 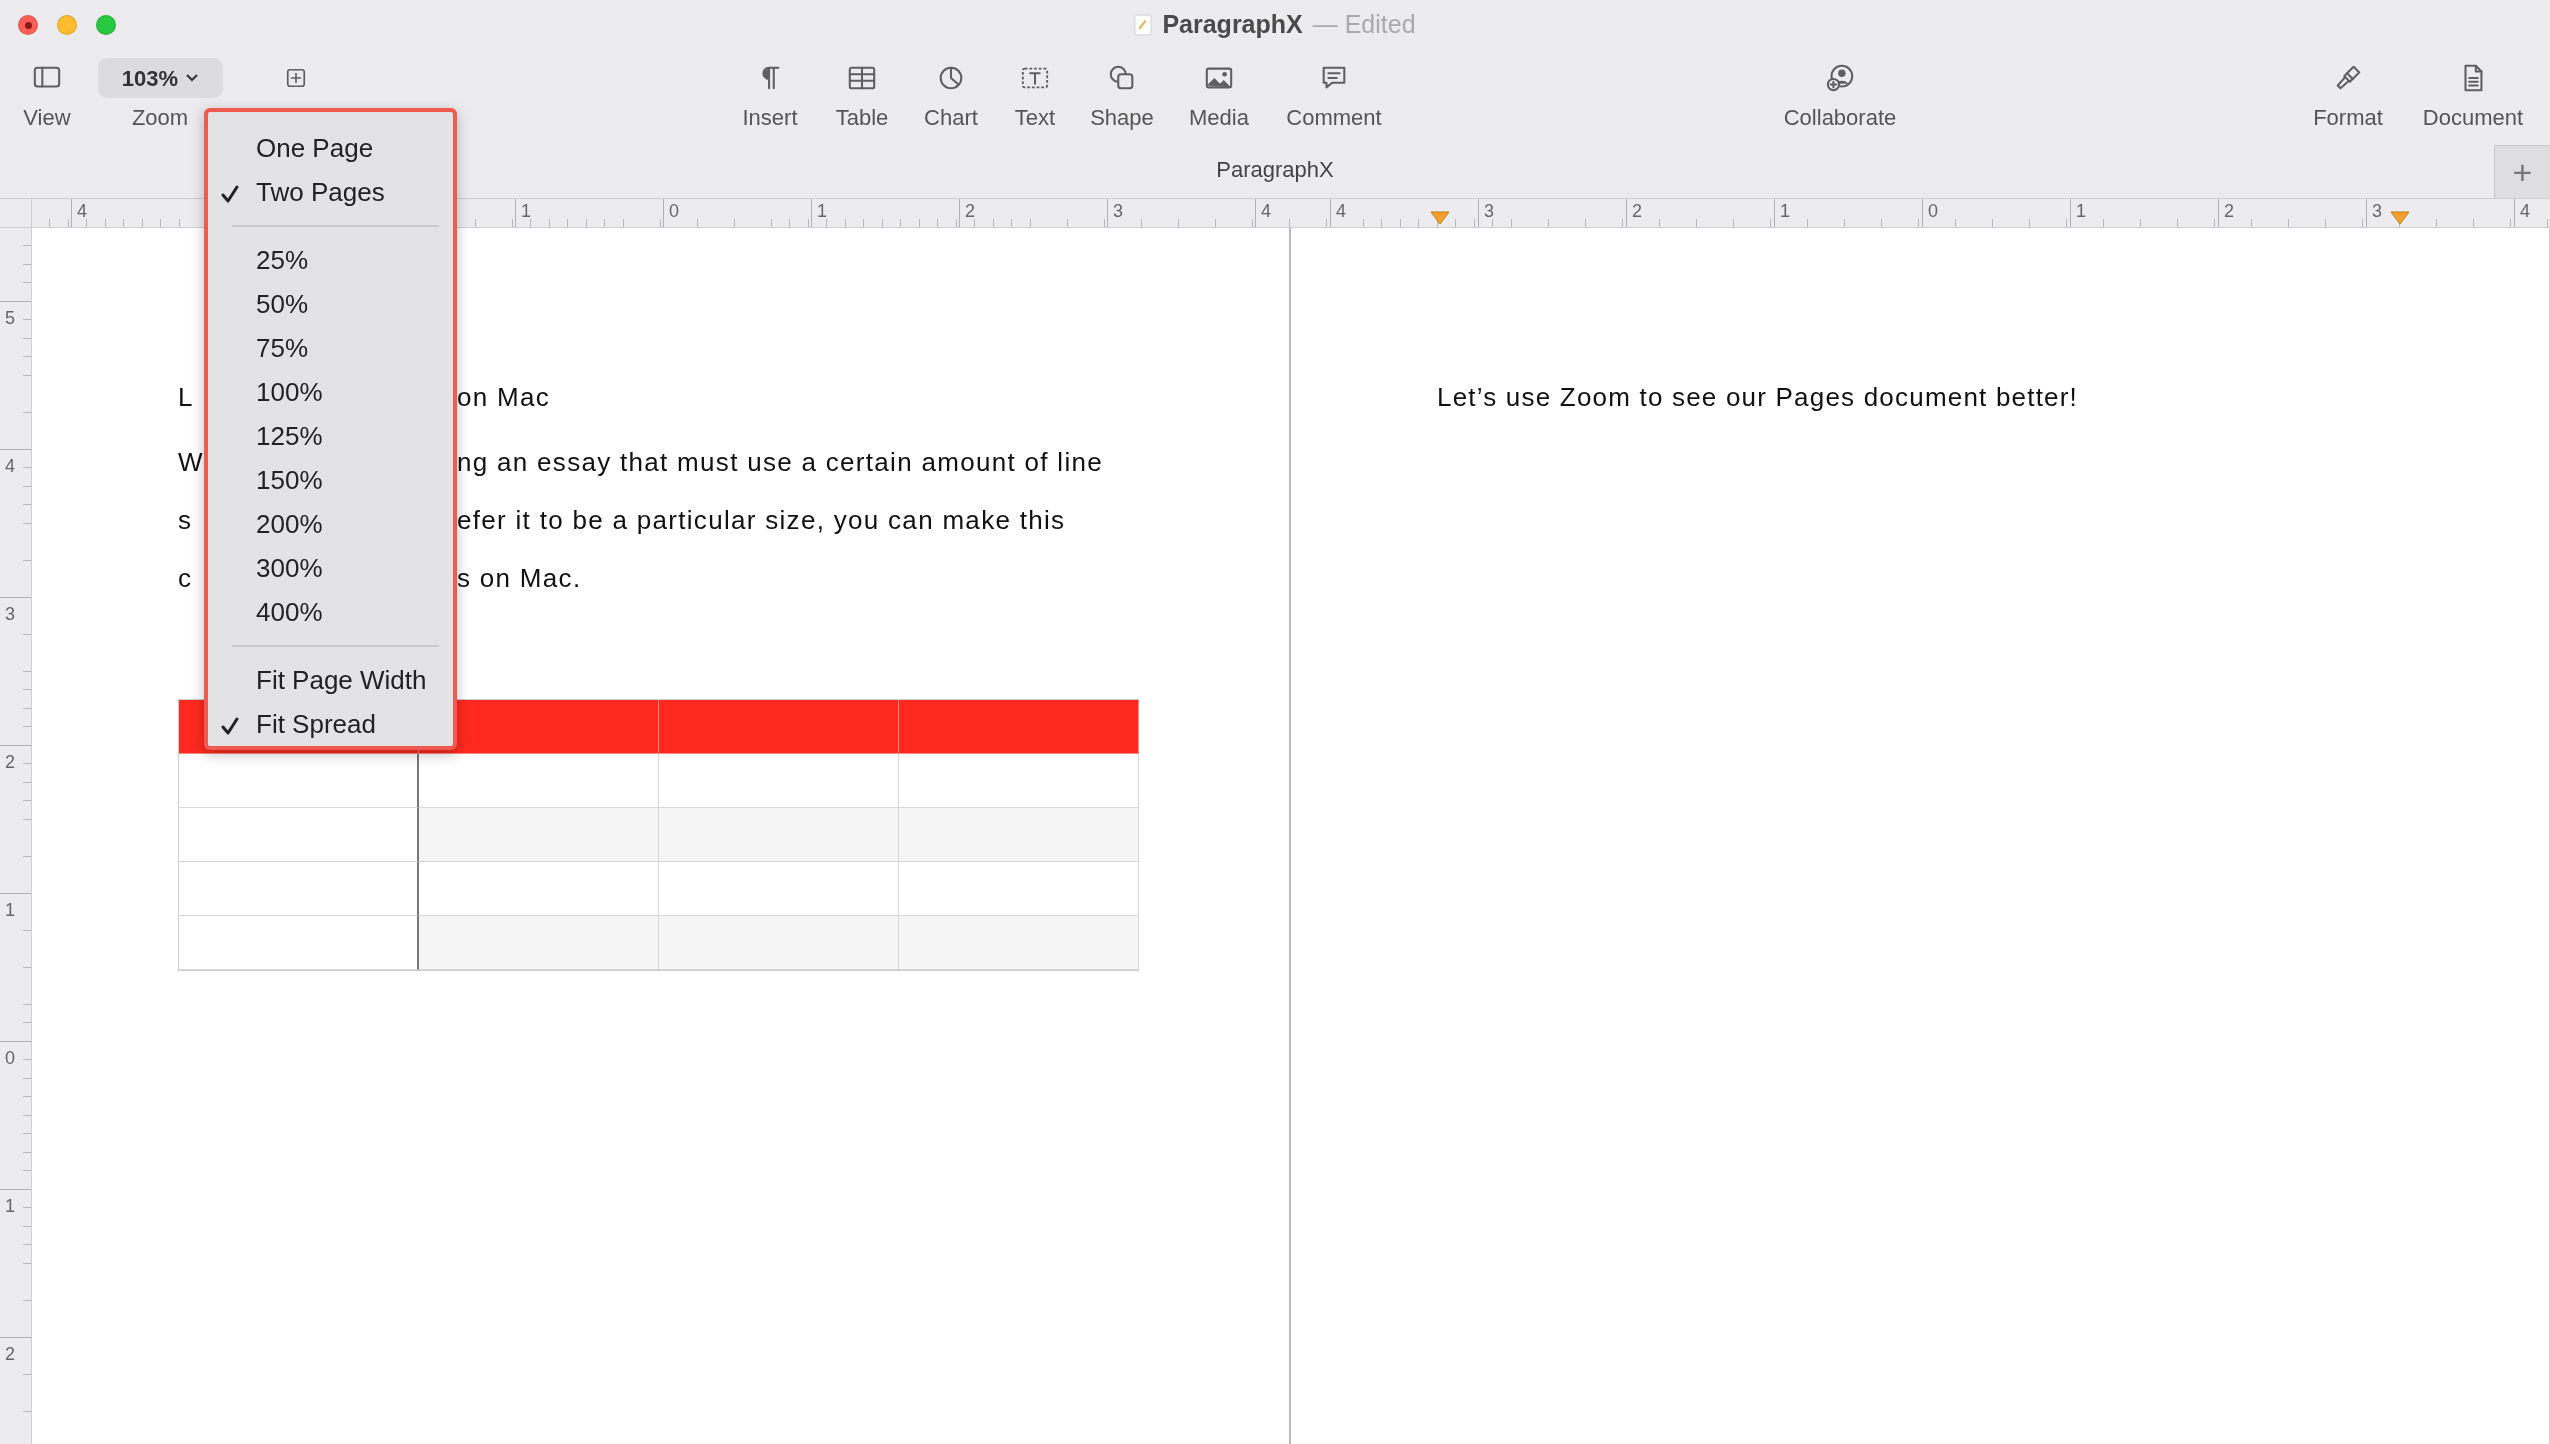 I want to click on paragraph-text: efer it to be a particular size, you can make this, so click(x=761, y=520).